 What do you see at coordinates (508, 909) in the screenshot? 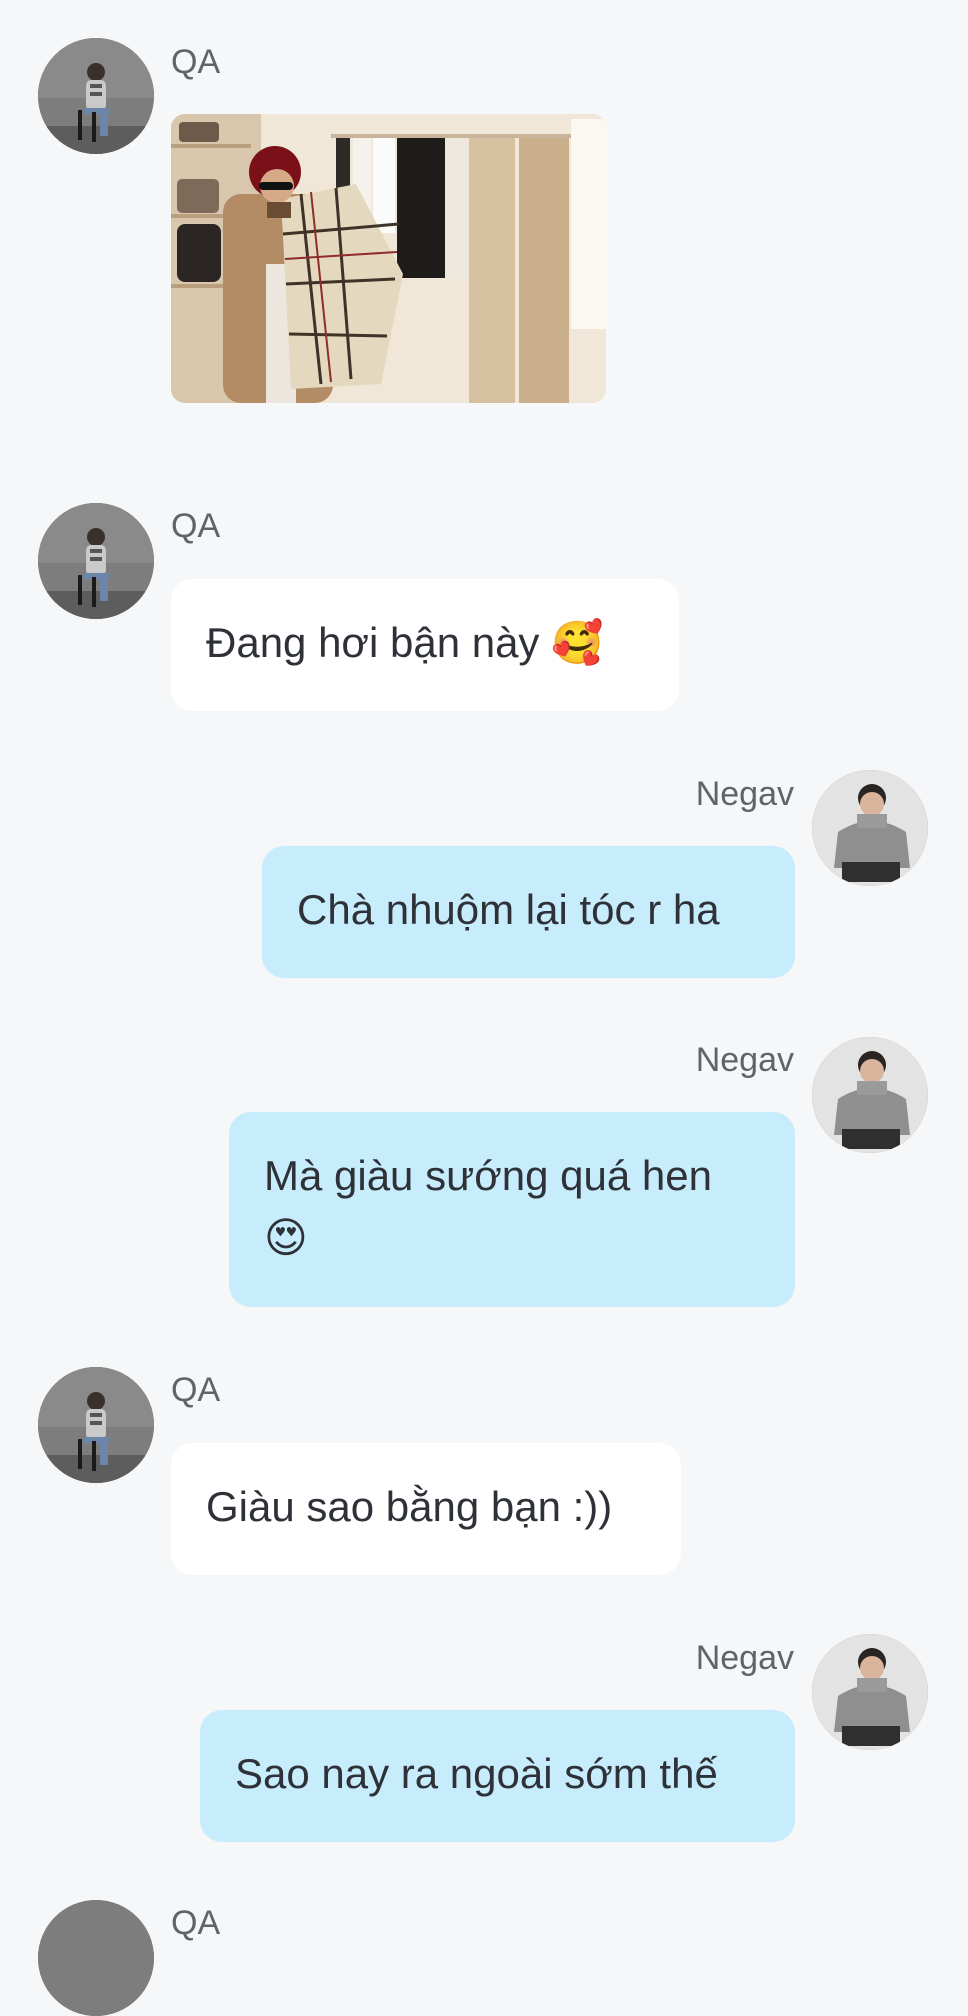
I see `message-text: Chà nhuộm lại tóc r ha` at bounding box center [508, 909].